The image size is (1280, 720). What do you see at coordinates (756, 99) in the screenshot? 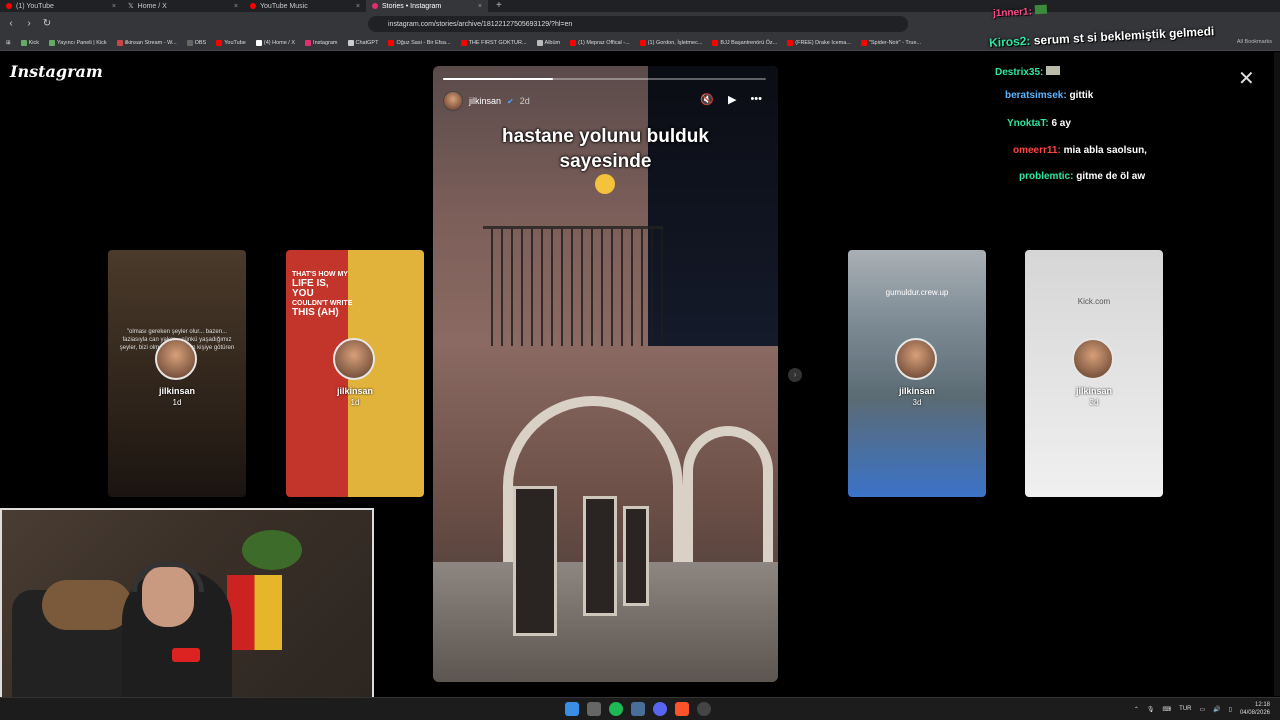
I see `more-icon: •••` at bounding box center [756, 99].